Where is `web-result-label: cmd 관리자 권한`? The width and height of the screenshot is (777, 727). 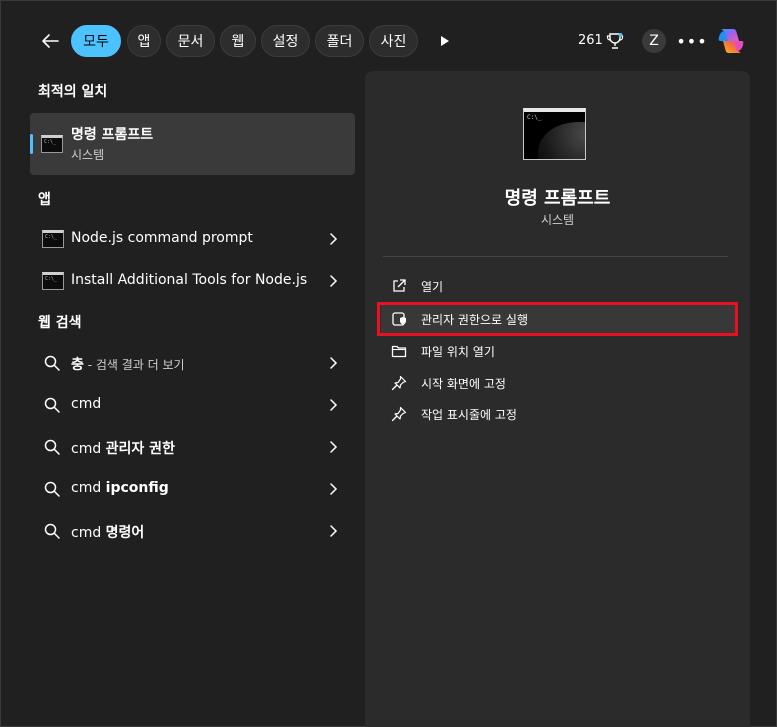 web-result-label: cmd 관리자 권한 is located at coordinates (123, 449).